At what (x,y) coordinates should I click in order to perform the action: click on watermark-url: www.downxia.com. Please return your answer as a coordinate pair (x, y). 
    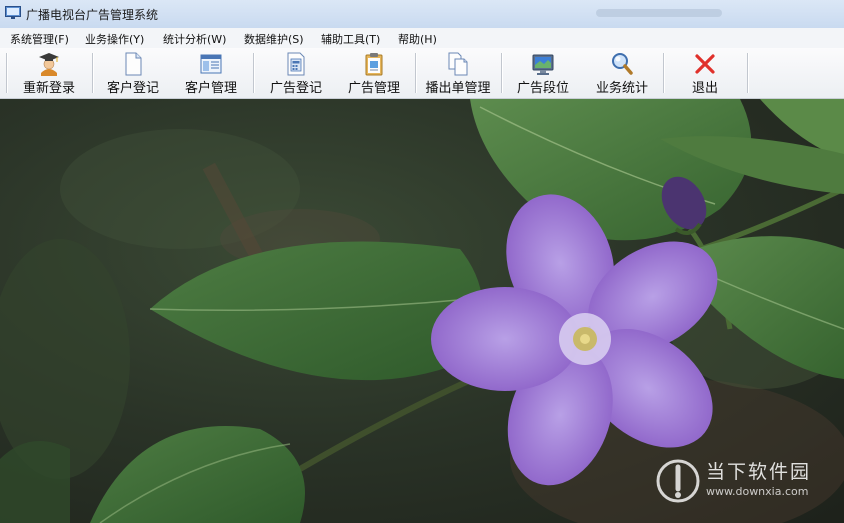
    Looking at the image, I should click on (757, 491).